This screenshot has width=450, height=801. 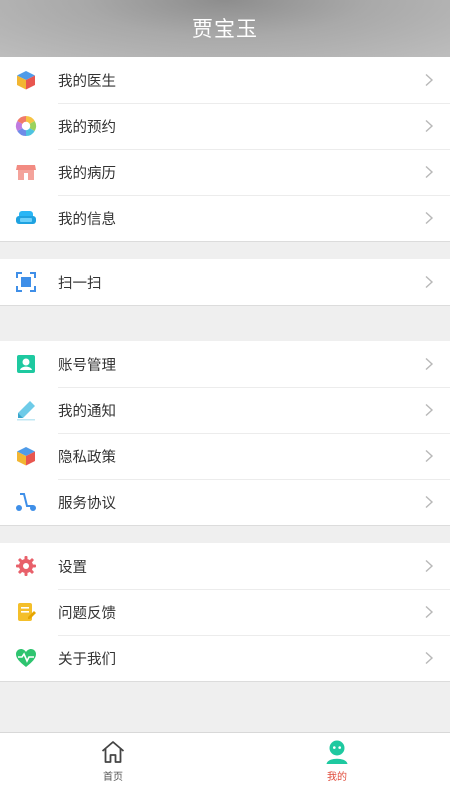 What do you see at coordinates (87, 457) in the screenshot?
I see `menu-item-label: 隐私政策` at bounding box center [87, 457].